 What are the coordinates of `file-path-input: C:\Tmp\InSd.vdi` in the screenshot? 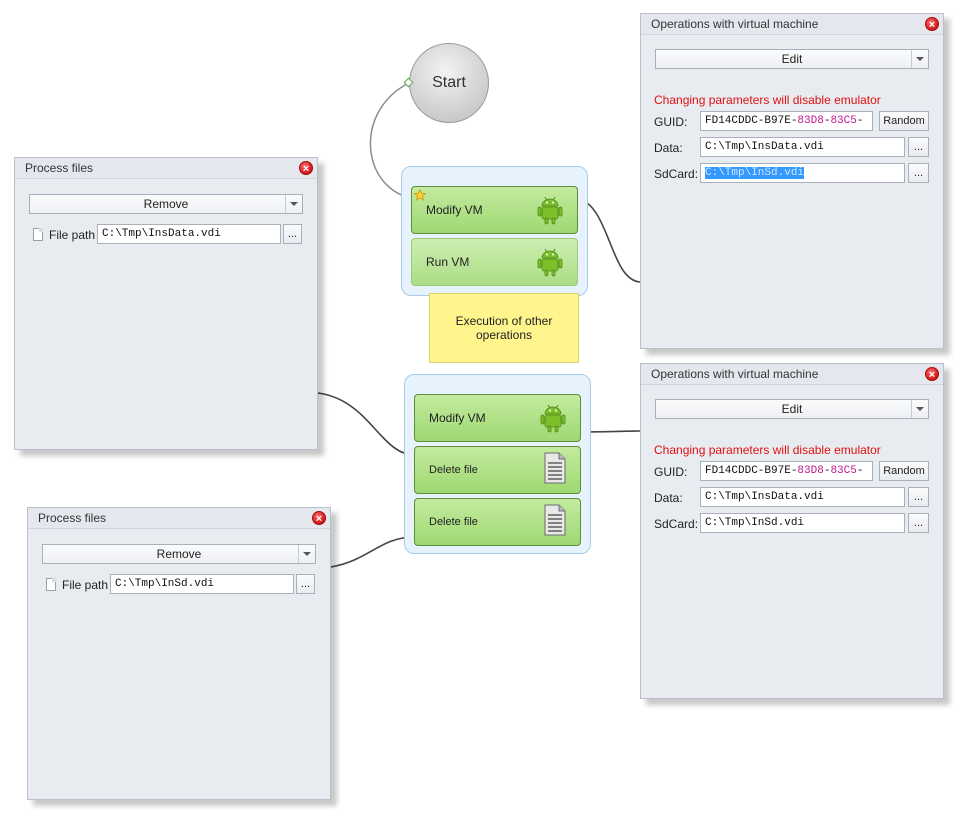 It's located at (202, 584).